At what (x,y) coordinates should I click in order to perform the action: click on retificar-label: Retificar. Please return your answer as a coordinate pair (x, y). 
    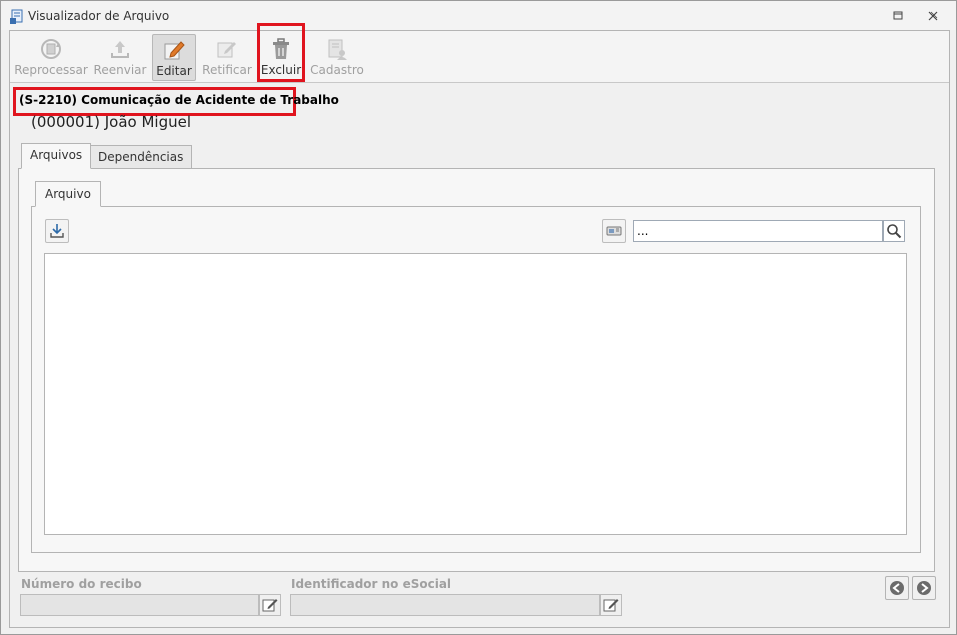
    Looking at the image, I should click on (227, 70).